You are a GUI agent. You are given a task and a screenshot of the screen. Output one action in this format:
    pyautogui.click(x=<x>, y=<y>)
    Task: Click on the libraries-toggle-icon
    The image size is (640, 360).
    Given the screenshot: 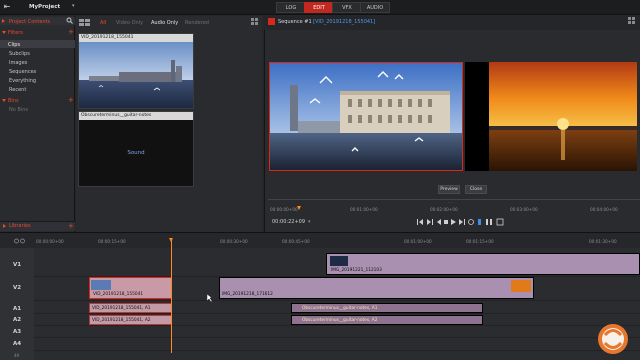 What is the action you would take?
    pyautogui.click(x=4, y=226)
    